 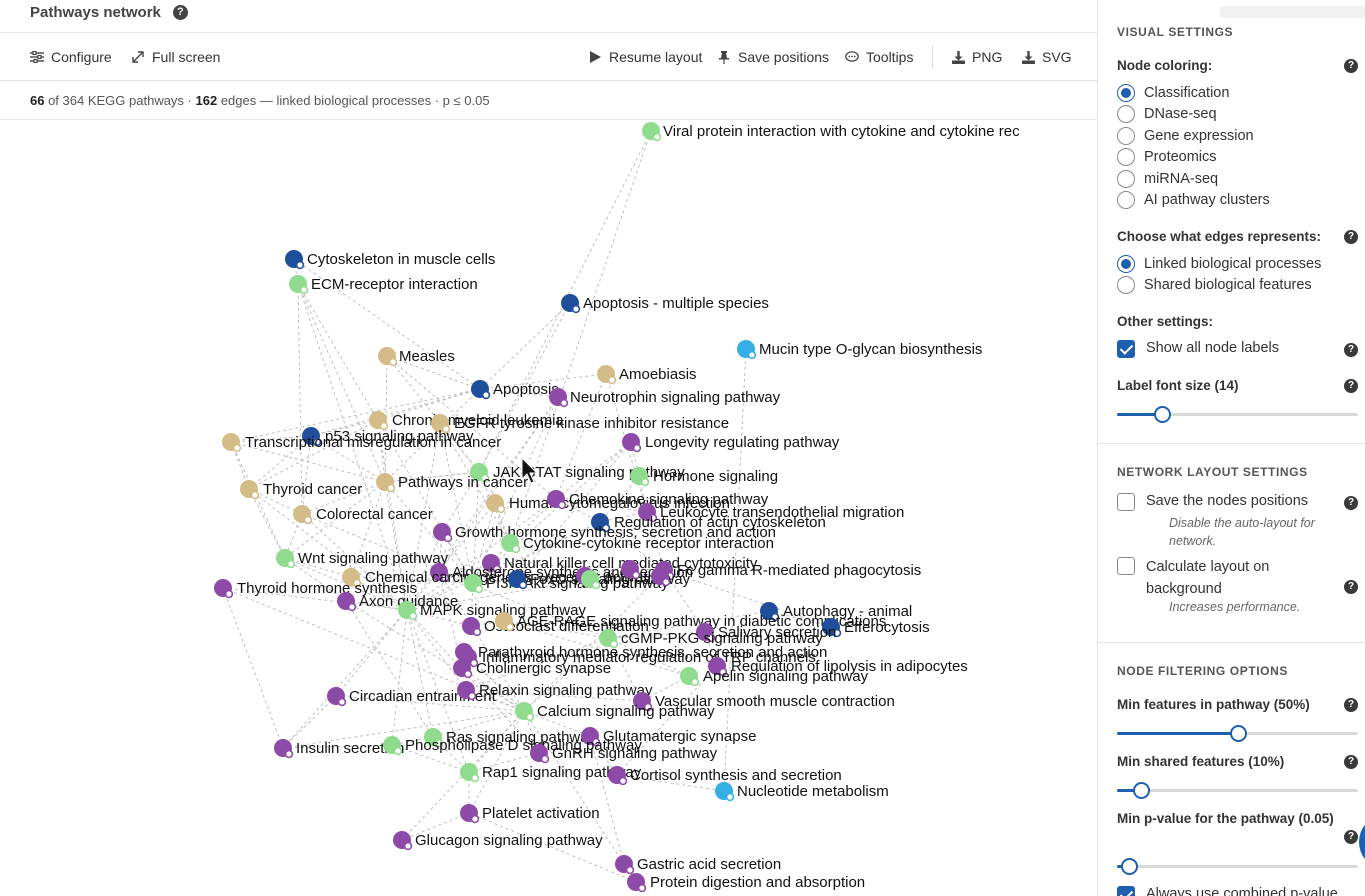 I want to click on network-node-cort: Cortisol synthesis and secretion, so click(x=725, y=776).